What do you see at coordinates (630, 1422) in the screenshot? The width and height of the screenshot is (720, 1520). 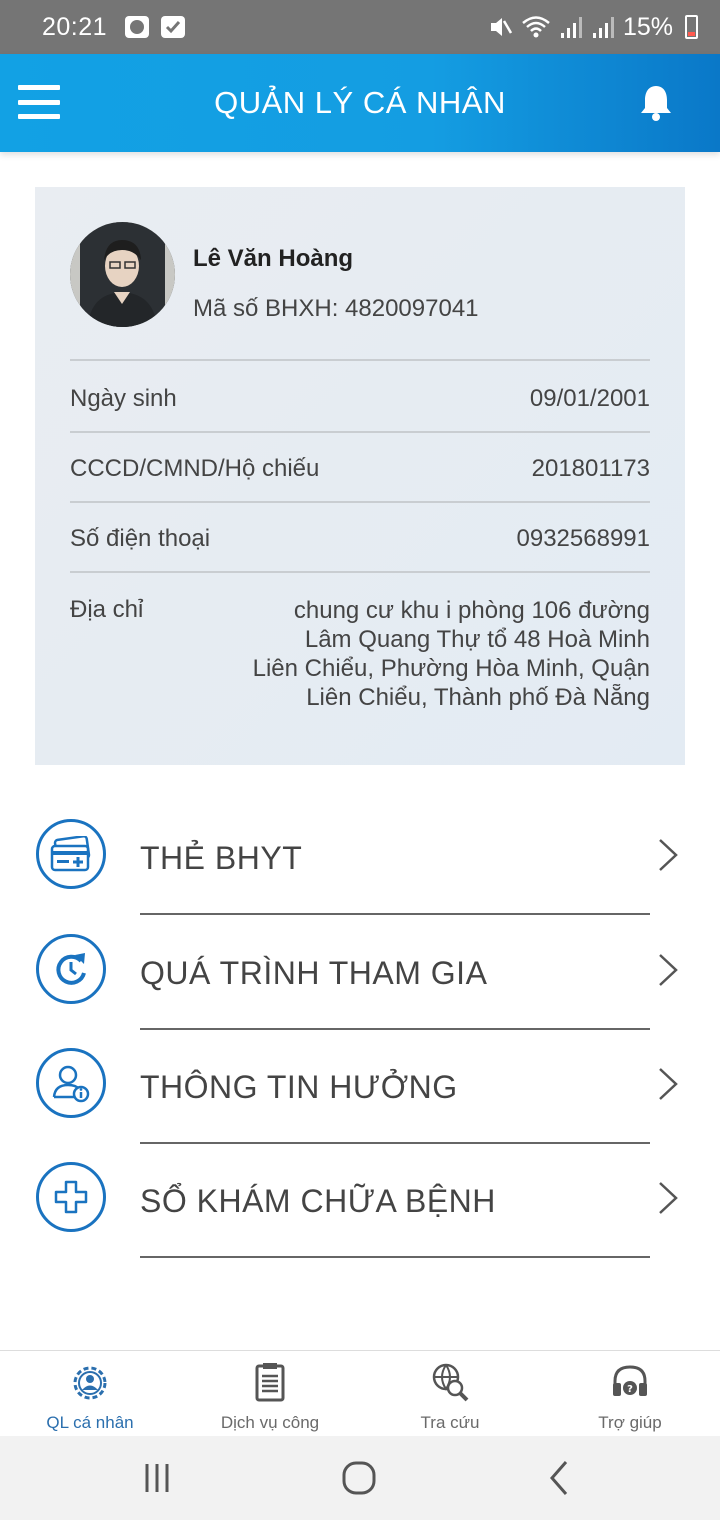 I see `nav-label: Trợ giúp` at bounding box center [630, 1422].